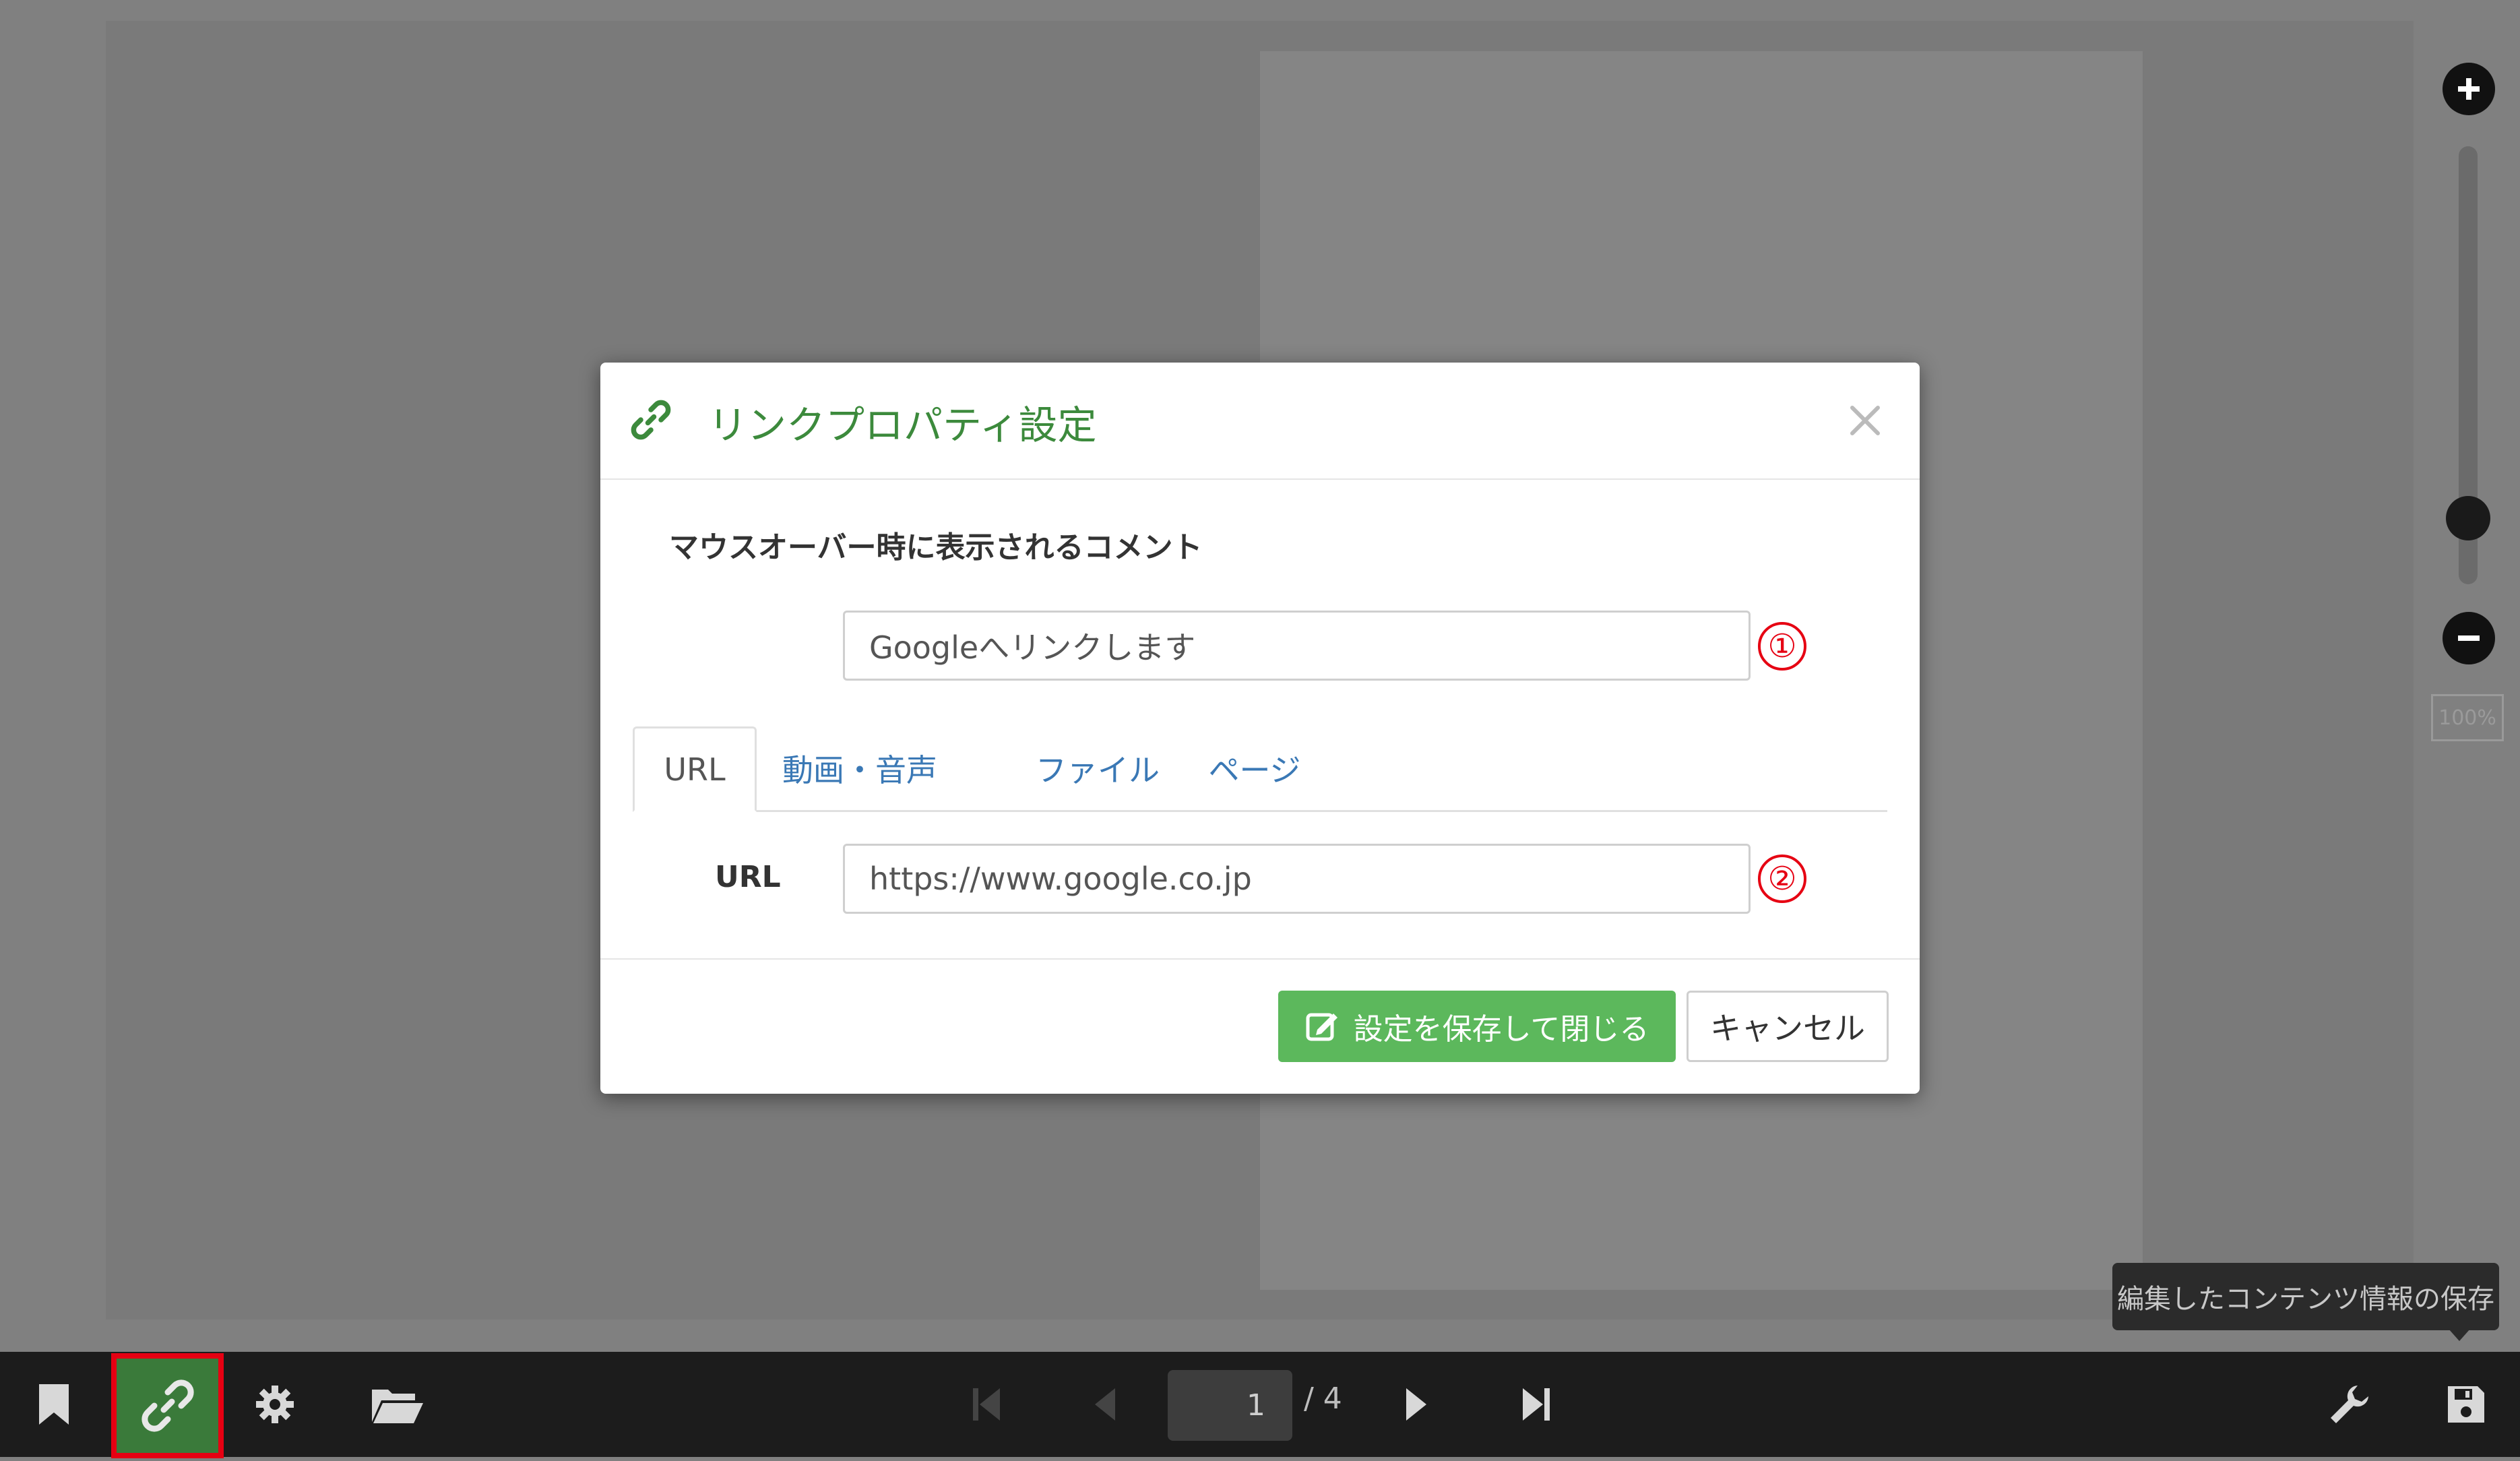 This screenshot has width=2520, height=1461. What do you see at coordinates (1098, 768) in the screenshot?
I see `tab-file: ファイル` at bounding box center [1098, 768].